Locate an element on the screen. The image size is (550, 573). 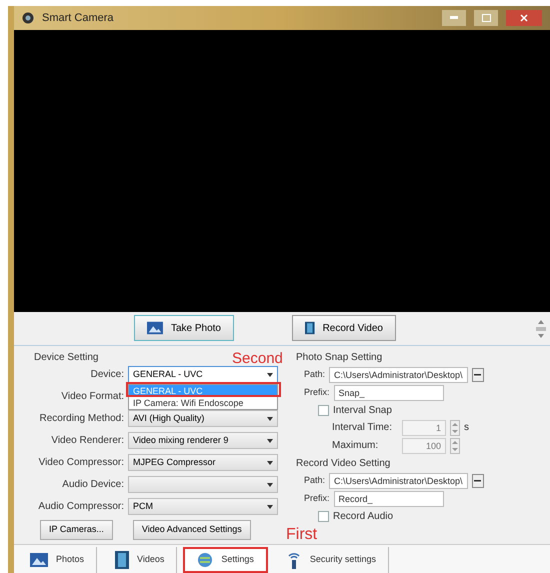
globe-icon is located at coordinates (205, 560).